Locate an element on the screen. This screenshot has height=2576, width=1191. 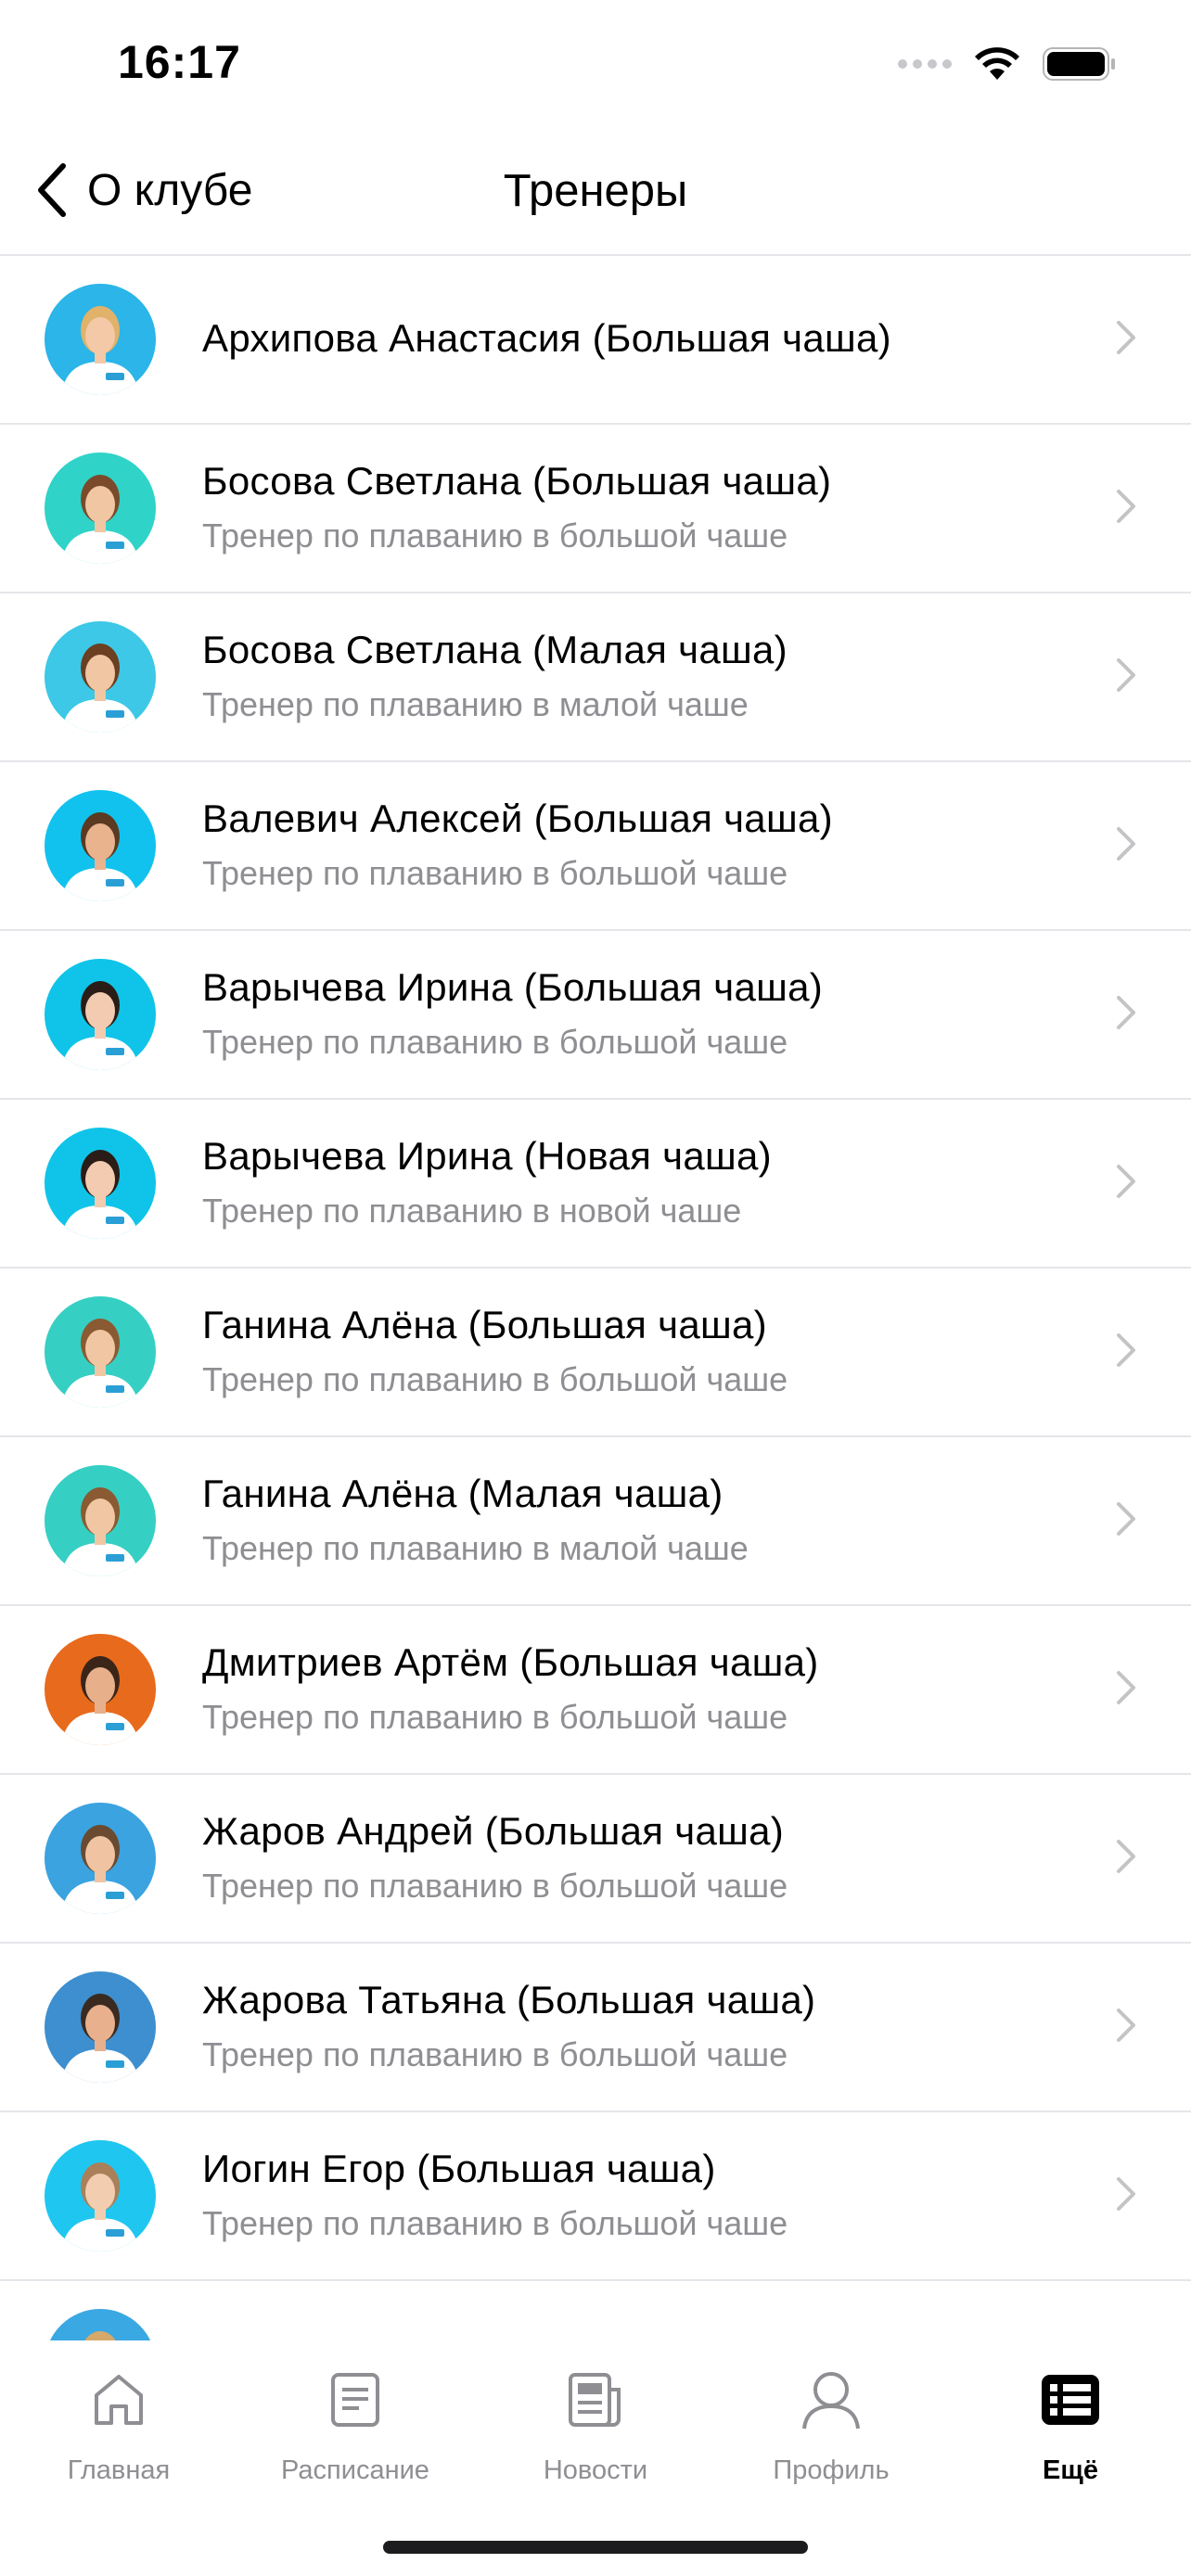
tab-home: Главная is located at coordinates (119, 2425).